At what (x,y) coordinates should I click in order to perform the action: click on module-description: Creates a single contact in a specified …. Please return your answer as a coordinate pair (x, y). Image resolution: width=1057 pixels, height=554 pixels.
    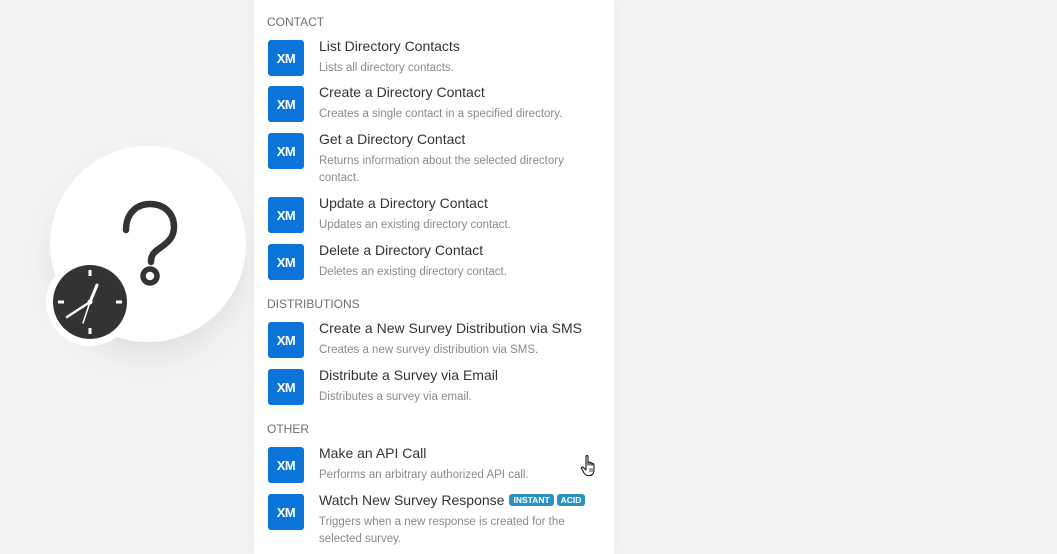
    Looking at the image, I should click on (441, 114).